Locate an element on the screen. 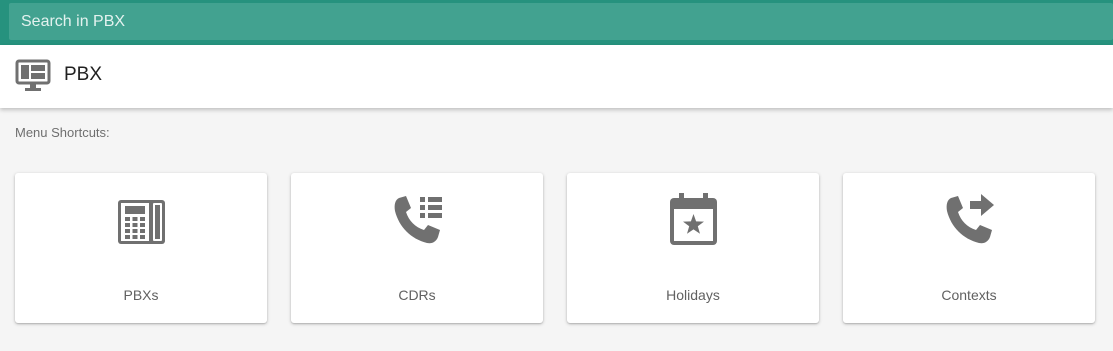  shortcut-card-label: Contexts is located at coordinates (969, 295).